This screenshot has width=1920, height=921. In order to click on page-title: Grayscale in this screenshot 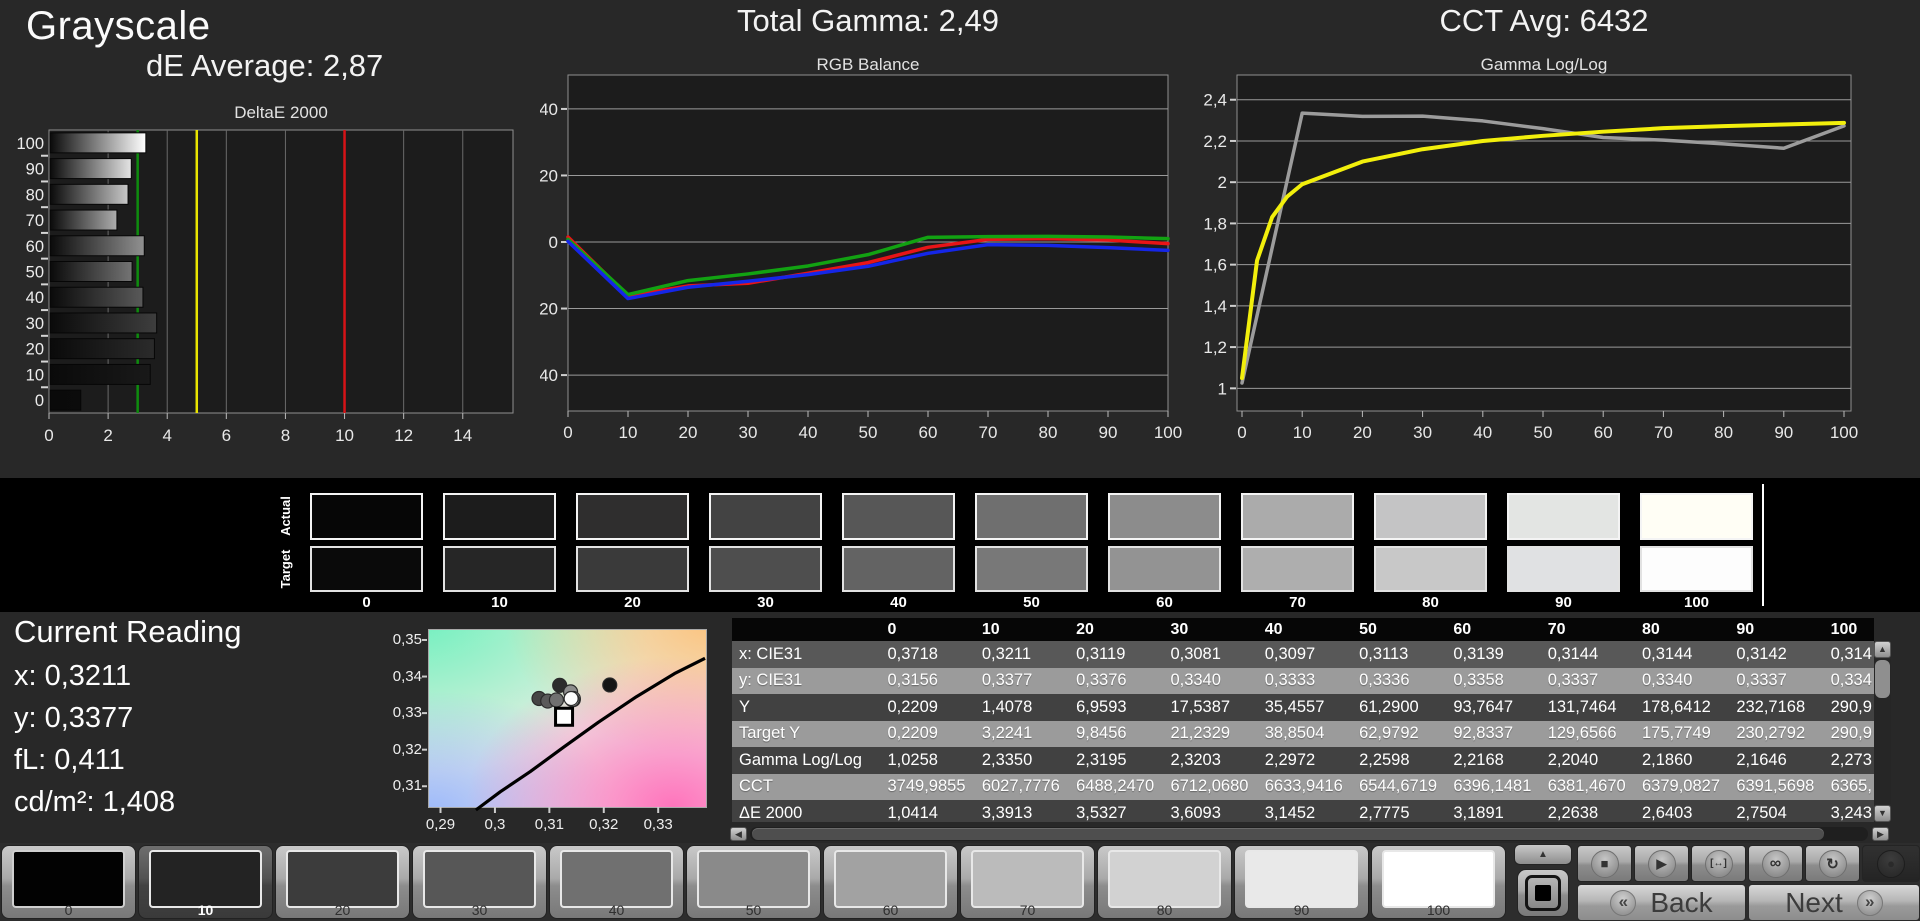, I will do `click(118, 26)`.